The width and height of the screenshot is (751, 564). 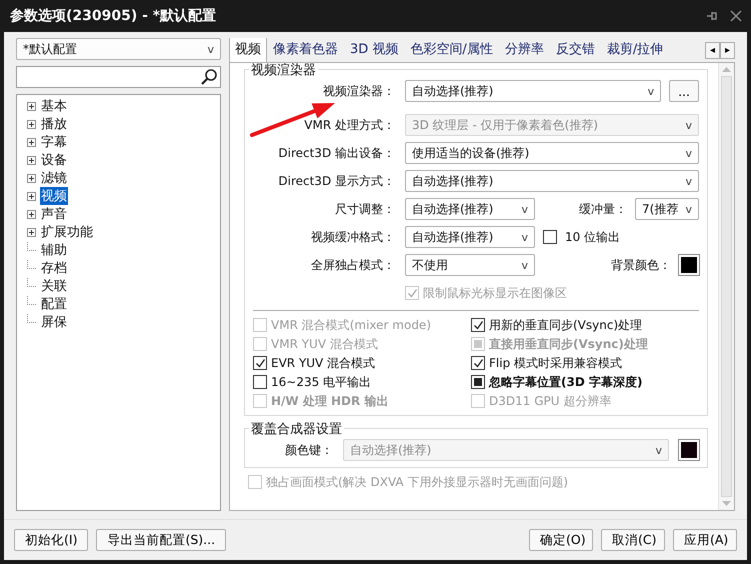 I want to click on tree-item: 扩展功能, so click(x=67, y=232).